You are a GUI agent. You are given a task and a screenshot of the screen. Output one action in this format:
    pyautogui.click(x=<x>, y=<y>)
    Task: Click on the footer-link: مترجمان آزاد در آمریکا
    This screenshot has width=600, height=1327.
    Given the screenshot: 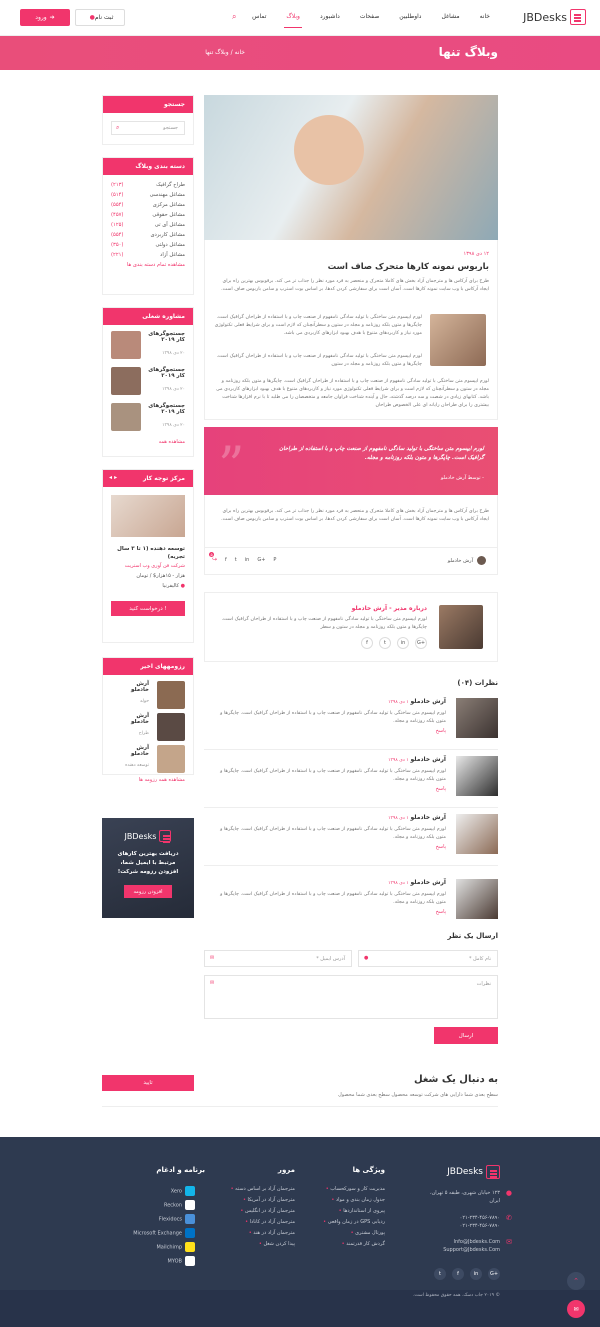 What is the action you would take?
    pyautogui.click(x=250, y=1200)
    